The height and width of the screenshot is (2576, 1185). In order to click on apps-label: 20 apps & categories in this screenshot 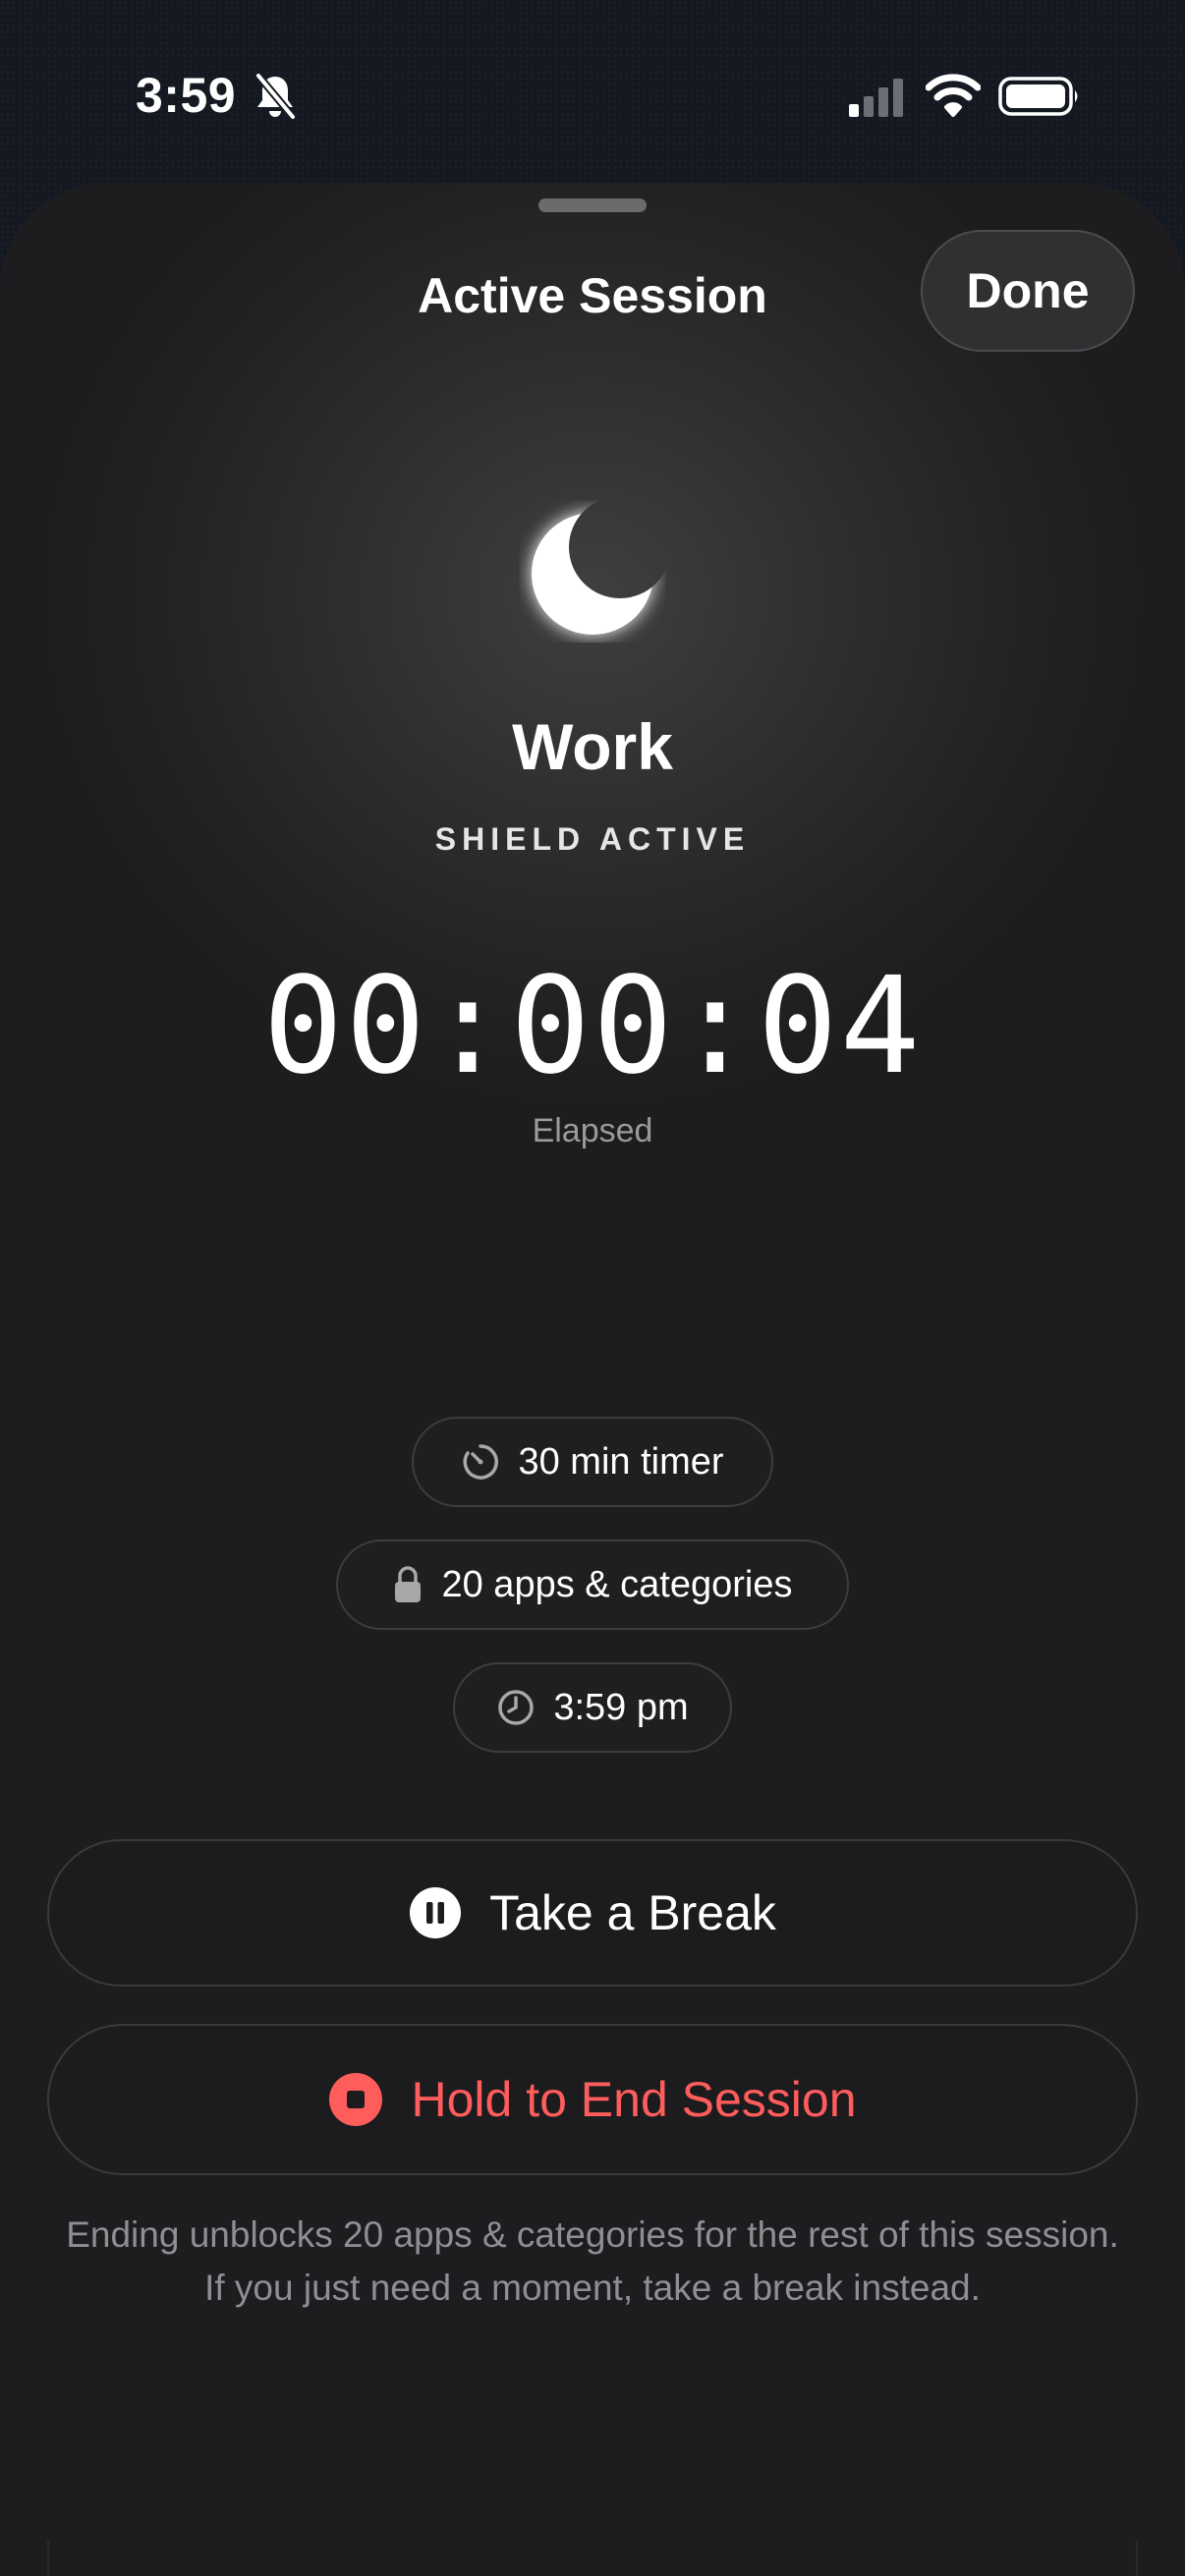, I will do `click(617, 1584)`.